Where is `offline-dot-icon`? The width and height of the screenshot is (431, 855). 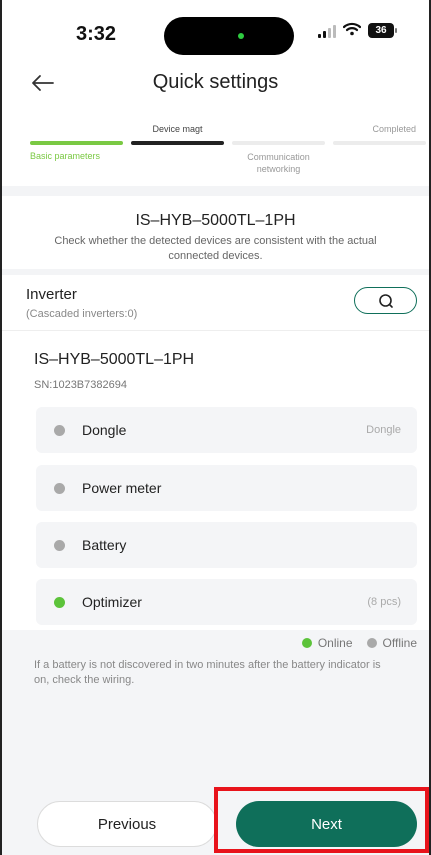 offline-dot-icon is located at coordinates (371, 643).